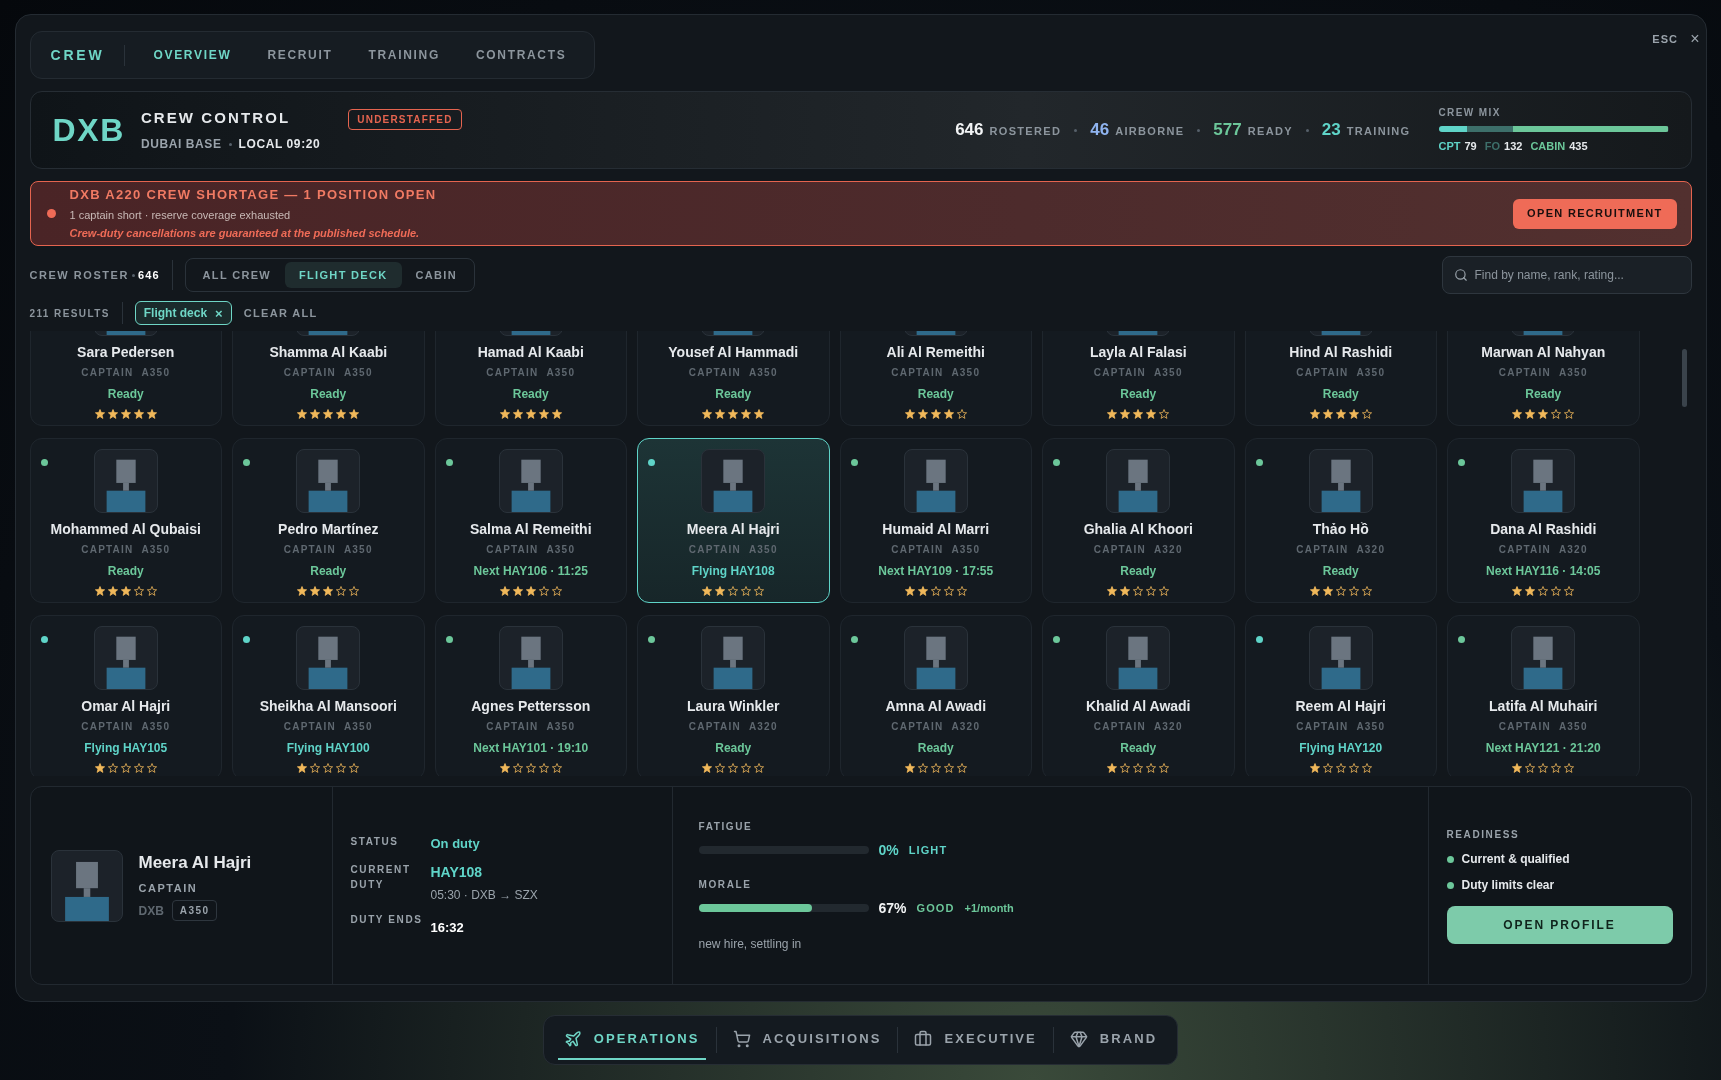  Describe the element at coordinates (1340, 706) in the screenshot. I see `crew-name: Reem Al Hajri` at that location.